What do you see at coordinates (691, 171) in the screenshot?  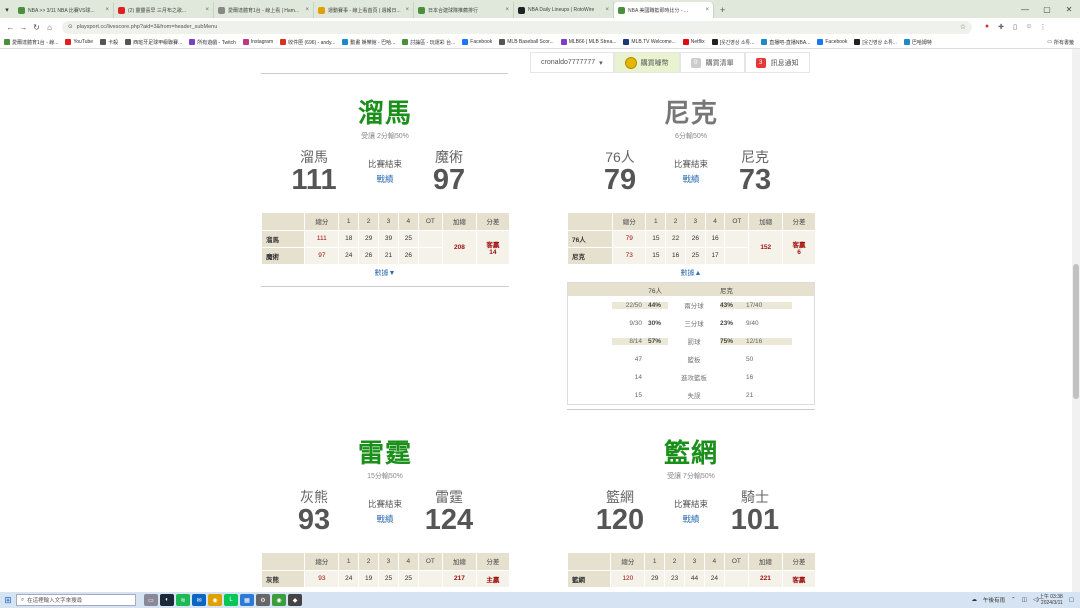 I see `game-status: 比賽結束 戰績` at bounding box center [691, 171].